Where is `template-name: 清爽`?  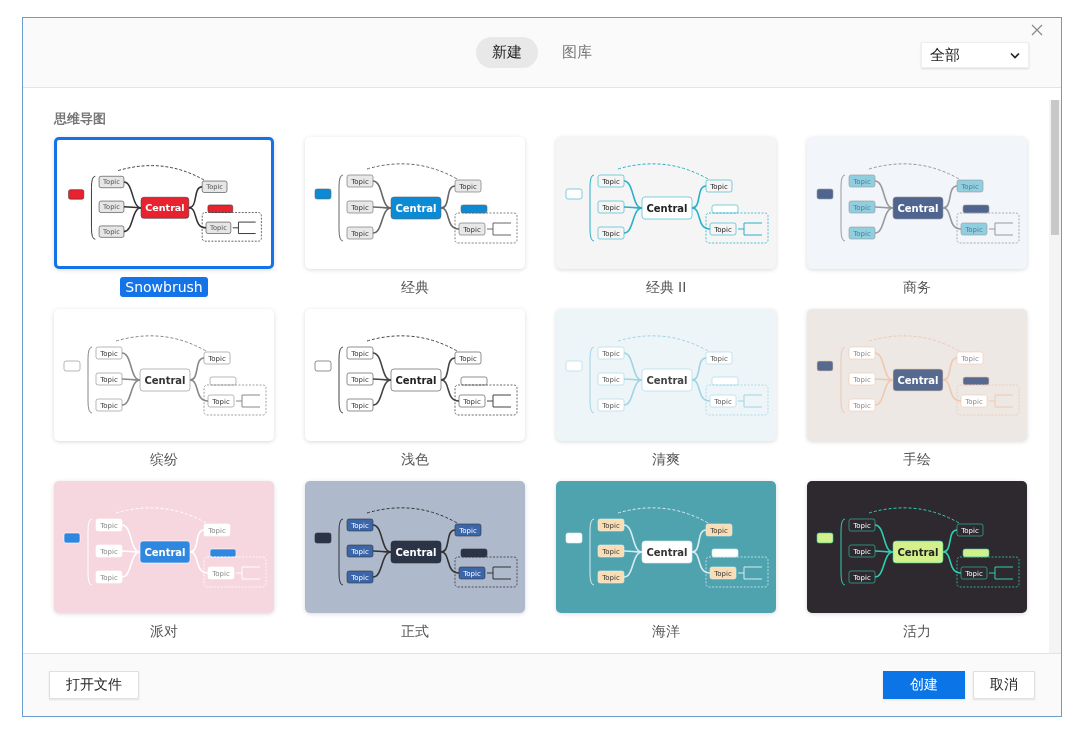
template-name: 清爽 is located at coordinates (666, 459).